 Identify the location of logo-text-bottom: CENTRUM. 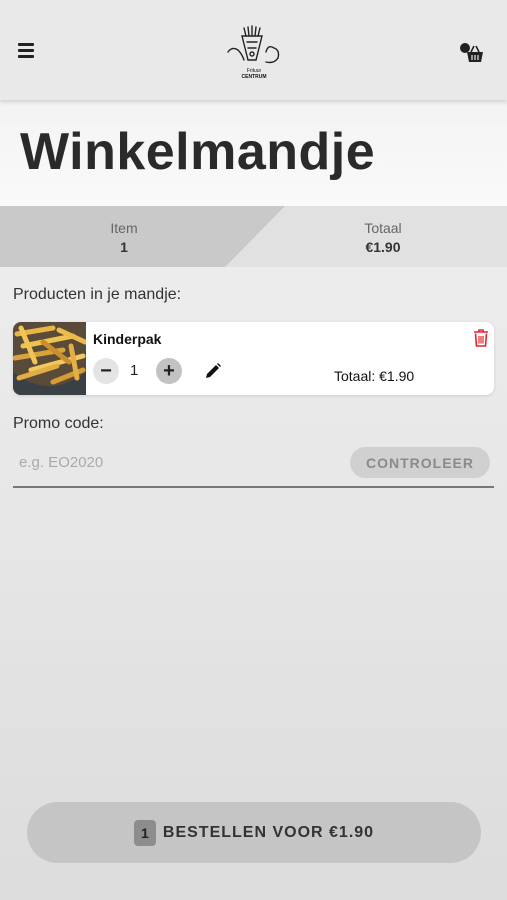
(254, 77).